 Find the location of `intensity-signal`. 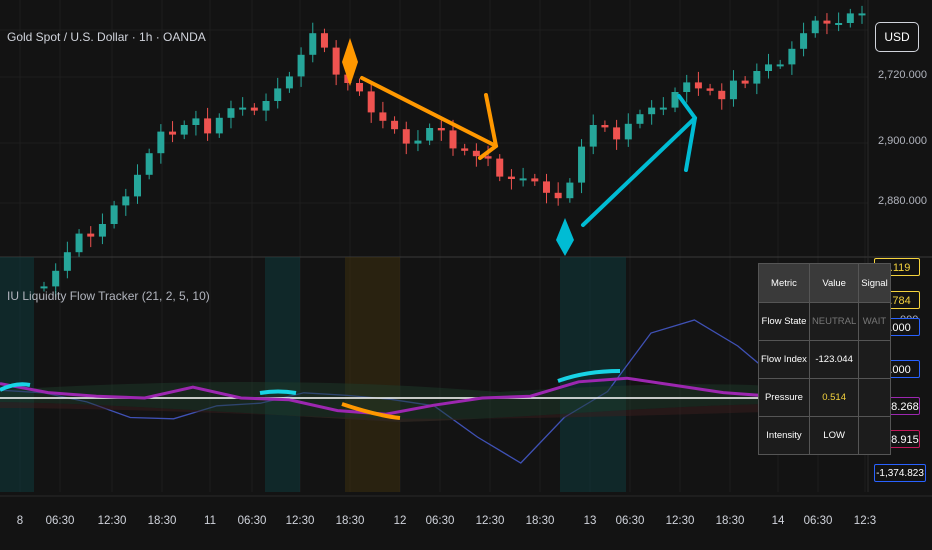

intensity-signal is located at coordinates (874, 435).